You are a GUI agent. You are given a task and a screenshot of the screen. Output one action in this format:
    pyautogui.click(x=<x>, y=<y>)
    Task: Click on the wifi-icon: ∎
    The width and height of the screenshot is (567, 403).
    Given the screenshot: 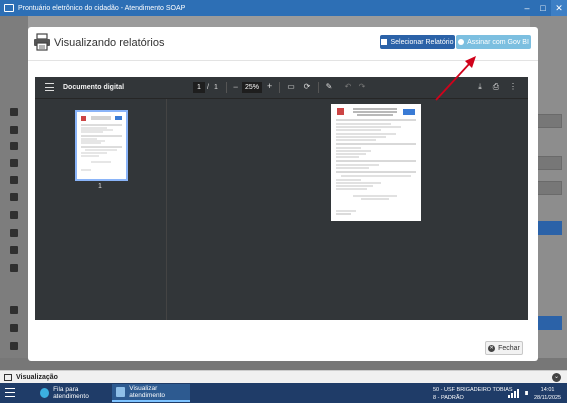 What is the action you would take?
    pyautogui.click(x=527, y=392)
    